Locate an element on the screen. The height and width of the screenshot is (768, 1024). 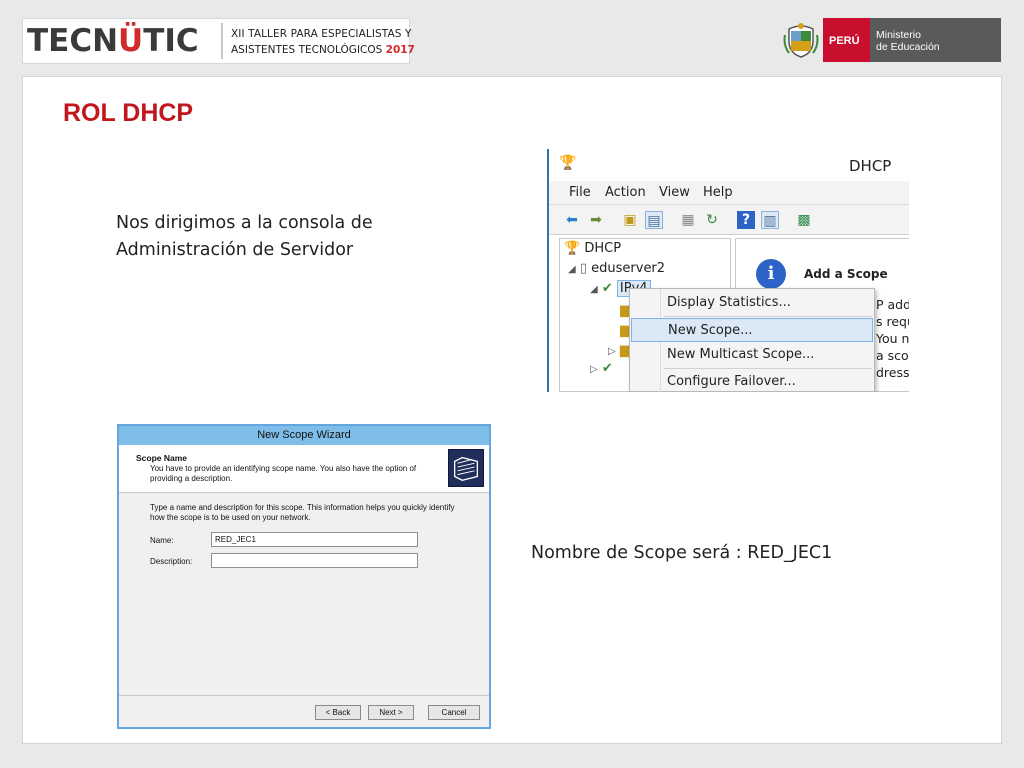
menu-view: View is located at coordinates (674, 192).